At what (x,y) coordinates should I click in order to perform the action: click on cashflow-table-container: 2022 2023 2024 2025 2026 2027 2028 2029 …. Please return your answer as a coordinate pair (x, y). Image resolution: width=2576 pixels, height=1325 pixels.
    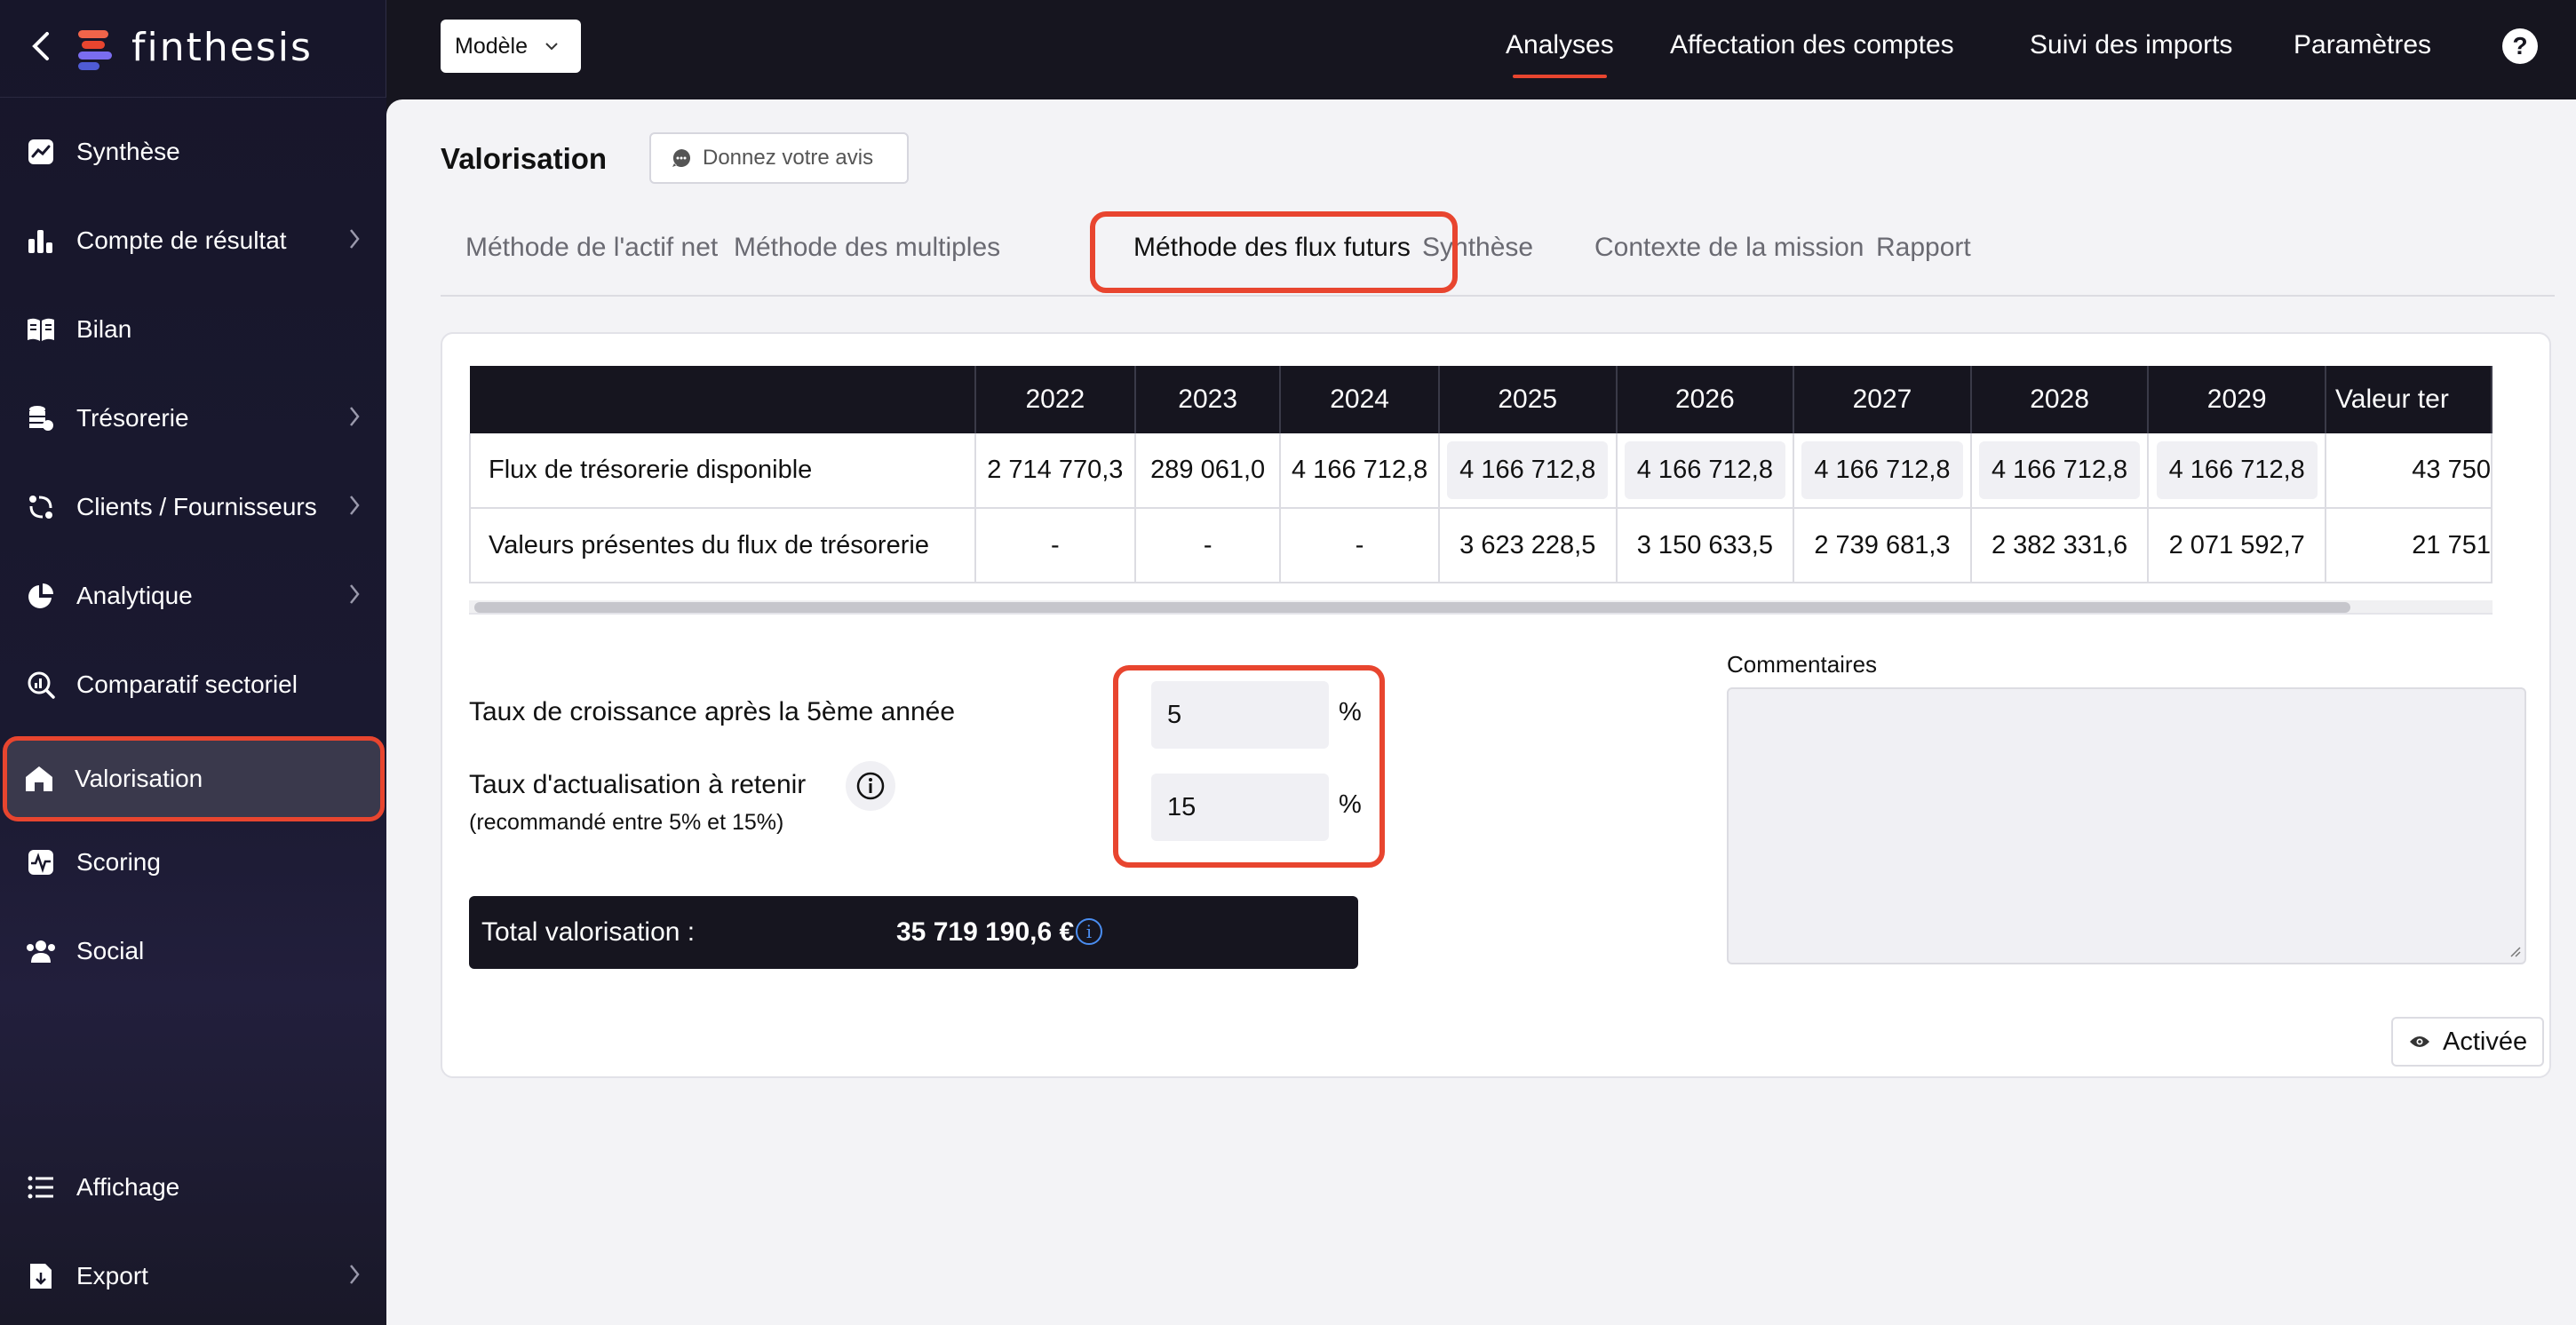
    Looking at the image, I should click on (1481, 481).